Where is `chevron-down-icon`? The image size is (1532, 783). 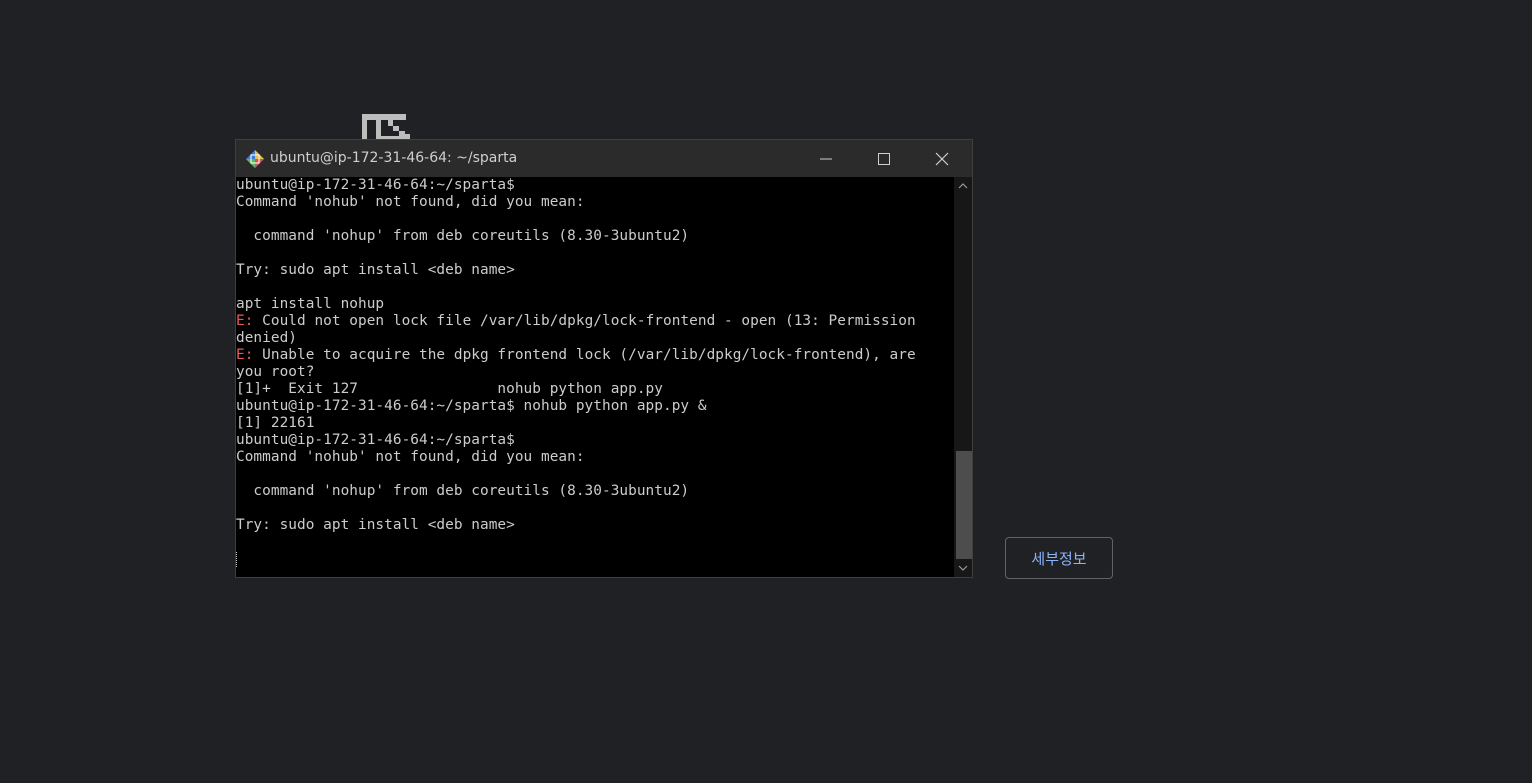 chevron-down-icon is located at coordinates (963, 568).